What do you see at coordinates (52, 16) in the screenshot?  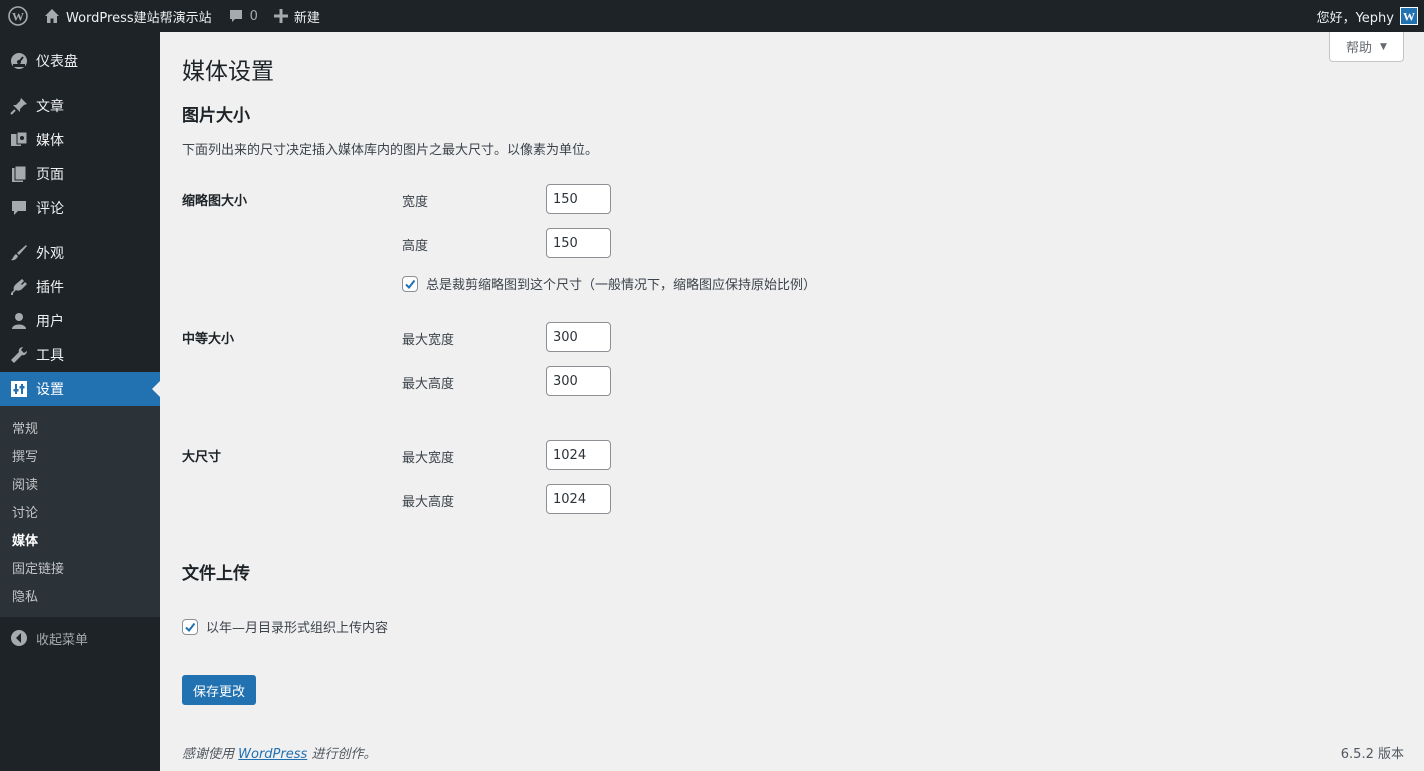 I see `home-icon` at bounding box center [52, 16].